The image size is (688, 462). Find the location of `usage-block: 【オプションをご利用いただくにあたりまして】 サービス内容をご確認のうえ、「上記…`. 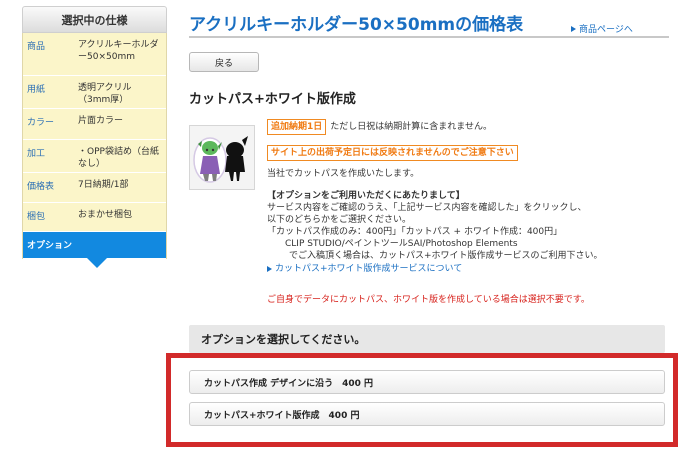

usage-block: 【オプションをご利用いただくにあたりまして】 サービス内容をご確認のうえ、「上記… is located at coordinates (467, 232).